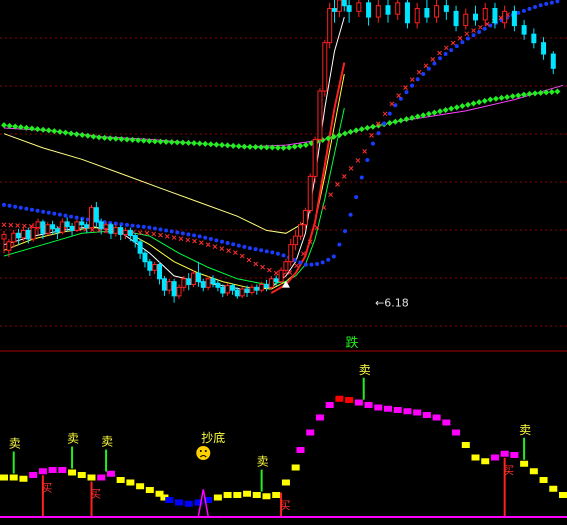 The width and height of the screenshot is (567, 525). What do you see at coordinates (351, 343) in the screenshot?
I see `indicator-top-label: 跌` at bounding box center [351, 343].